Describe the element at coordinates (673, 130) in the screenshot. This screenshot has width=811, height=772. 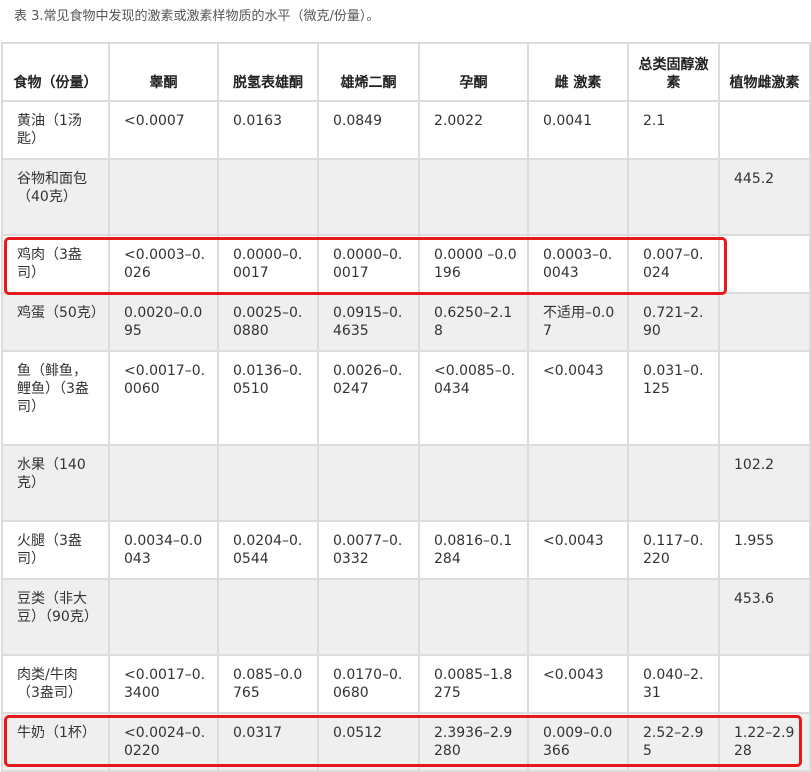
I see `cell-total-steroid: 2.1` at that location.